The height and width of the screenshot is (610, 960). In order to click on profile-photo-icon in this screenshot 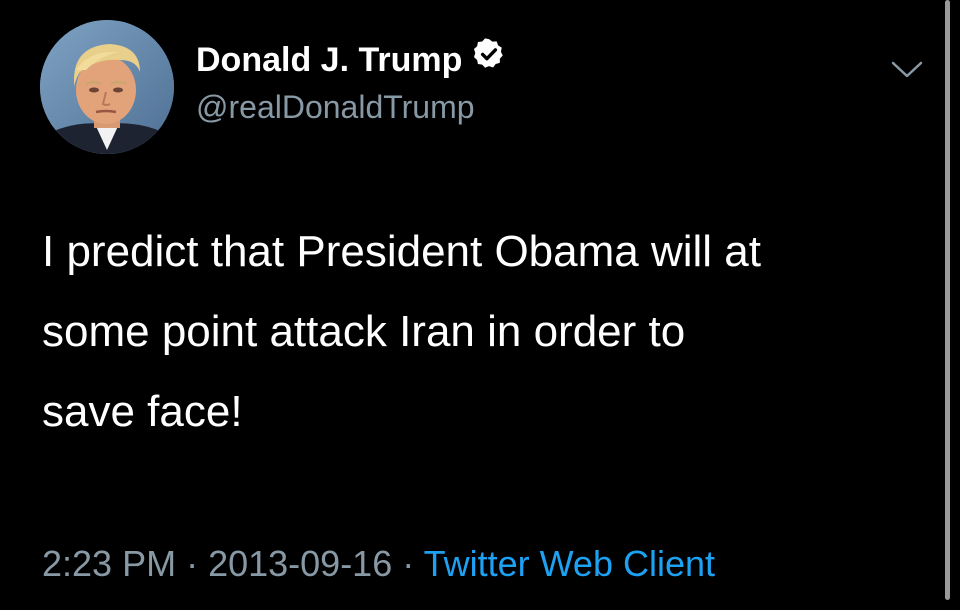, I will do `click(107, 87)`.